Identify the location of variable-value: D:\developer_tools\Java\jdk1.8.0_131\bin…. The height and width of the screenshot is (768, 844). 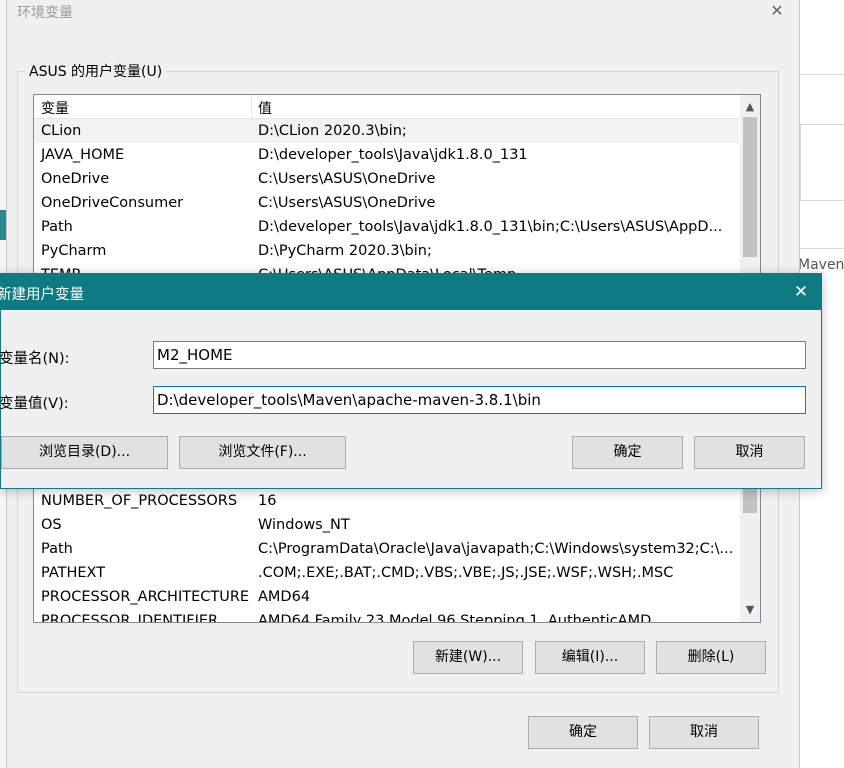
(490, 227).